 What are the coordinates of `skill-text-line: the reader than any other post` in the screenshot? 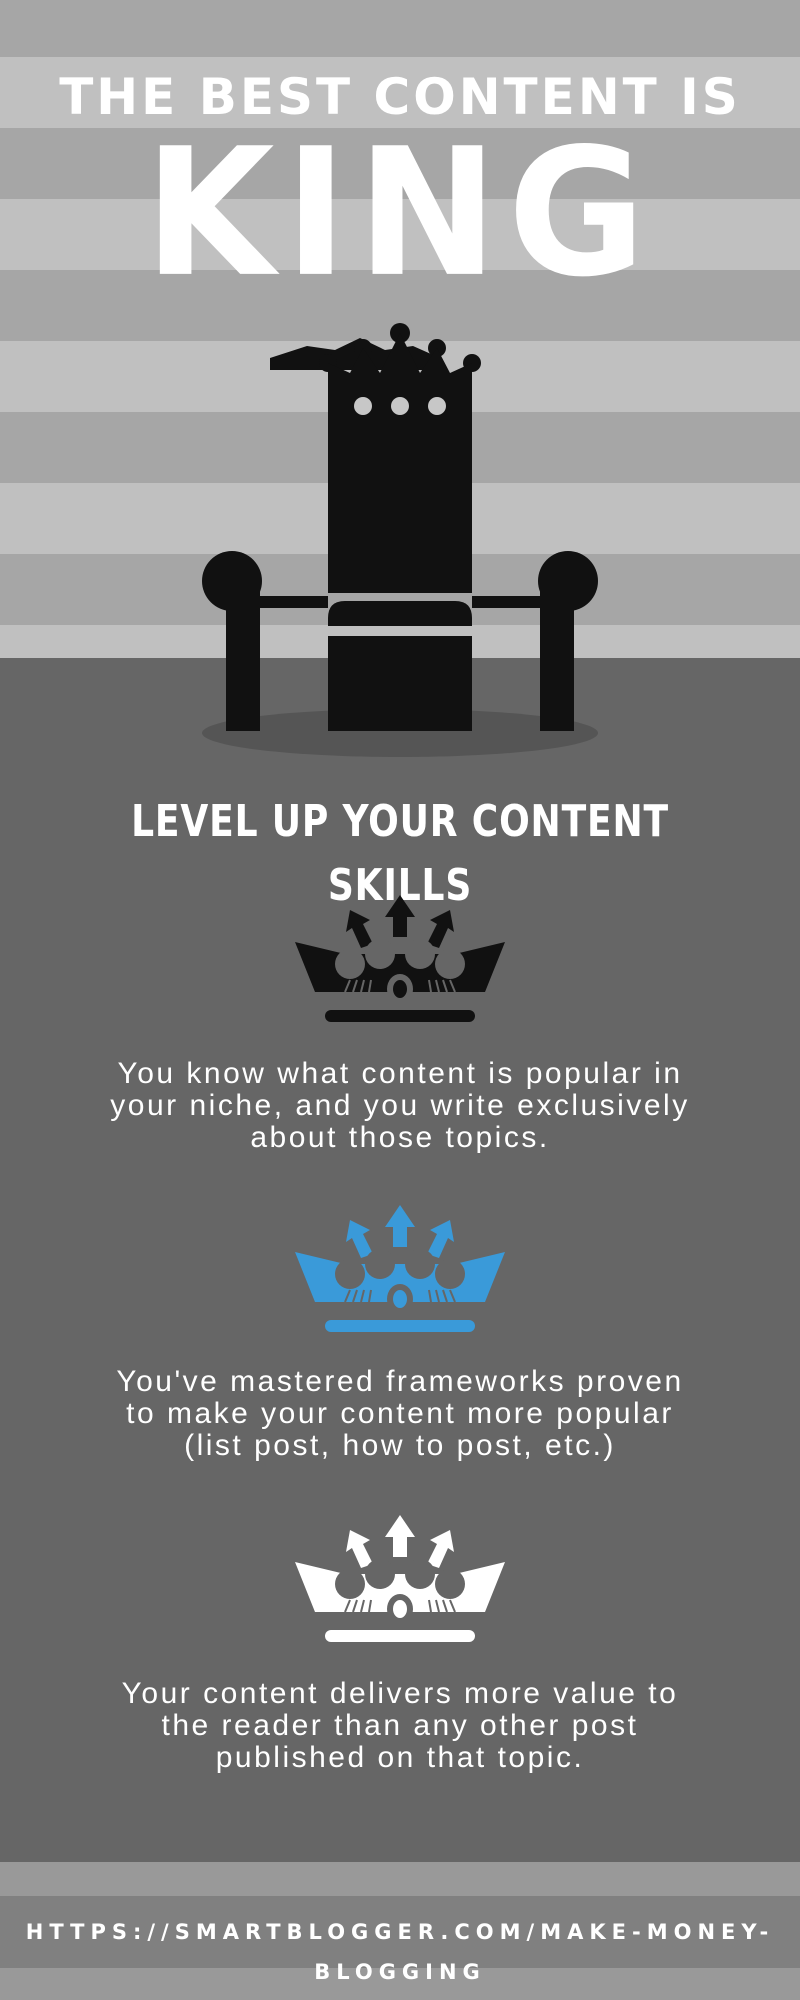 It's located at (400, 1725).